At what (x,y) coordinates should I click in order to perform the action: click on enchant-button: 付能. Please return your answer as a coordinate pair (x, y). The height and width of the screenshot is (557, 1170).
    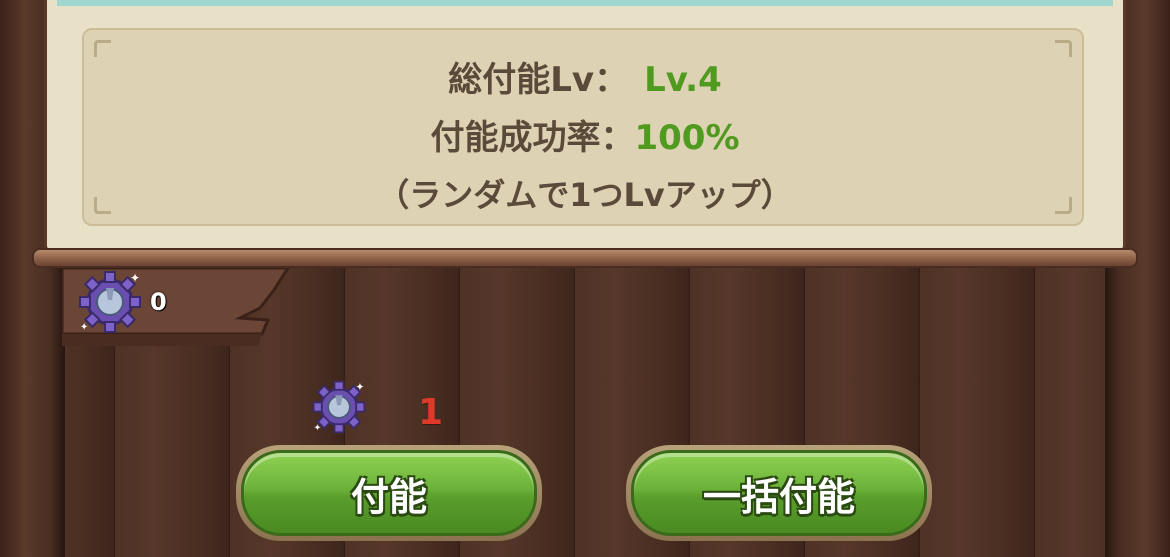
    Looking at the image, I should click on (389, 493).